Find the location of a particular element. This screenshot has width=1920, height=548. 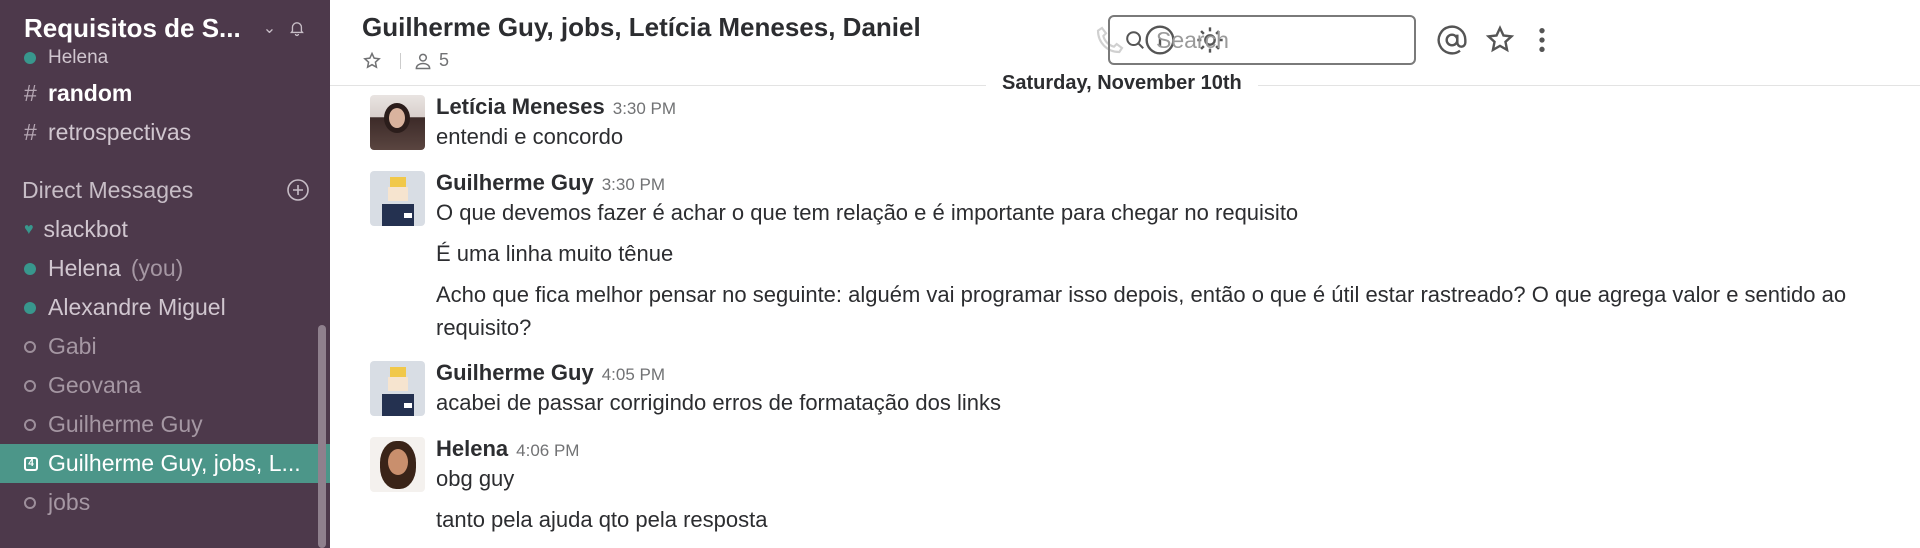

more-icon is located at coordinates (1542, 40).